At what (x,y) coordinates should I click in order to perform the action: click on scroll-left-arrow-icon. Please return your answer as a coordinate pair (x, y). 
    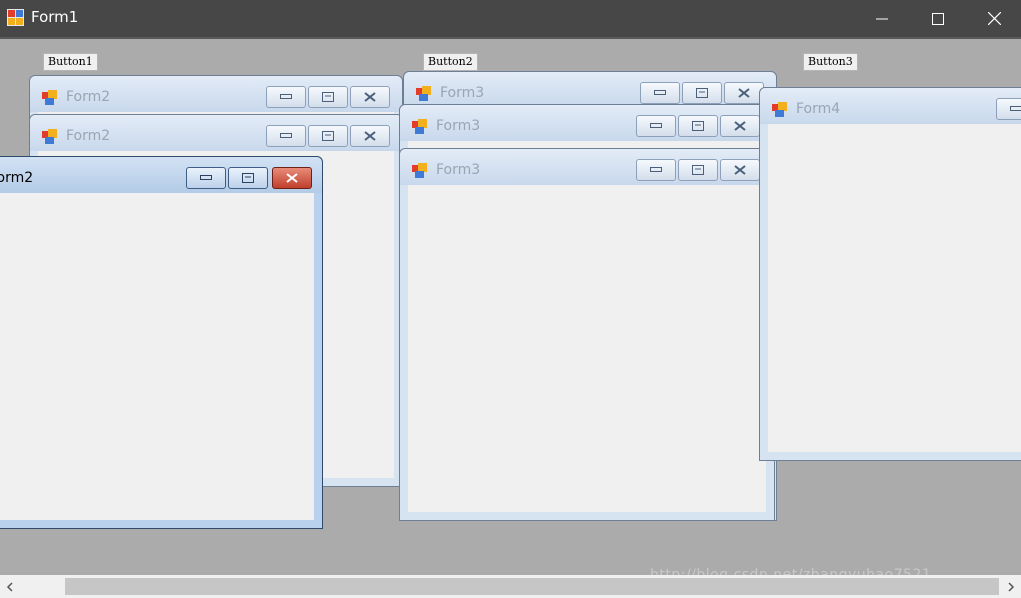
    Looking at the image, I should click on (10, 586).